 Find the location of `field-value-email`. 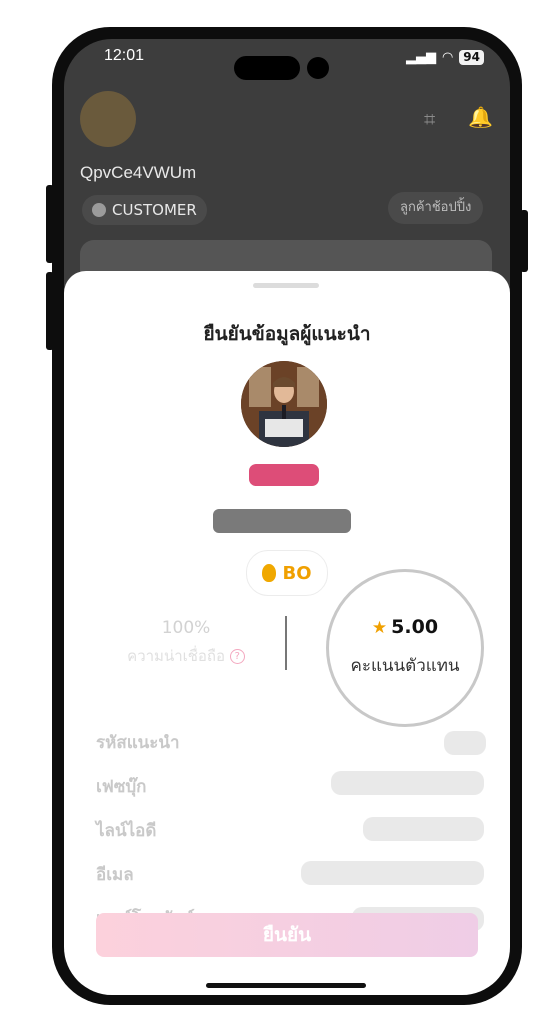

field-value-email is located at coordinates (392, 873).